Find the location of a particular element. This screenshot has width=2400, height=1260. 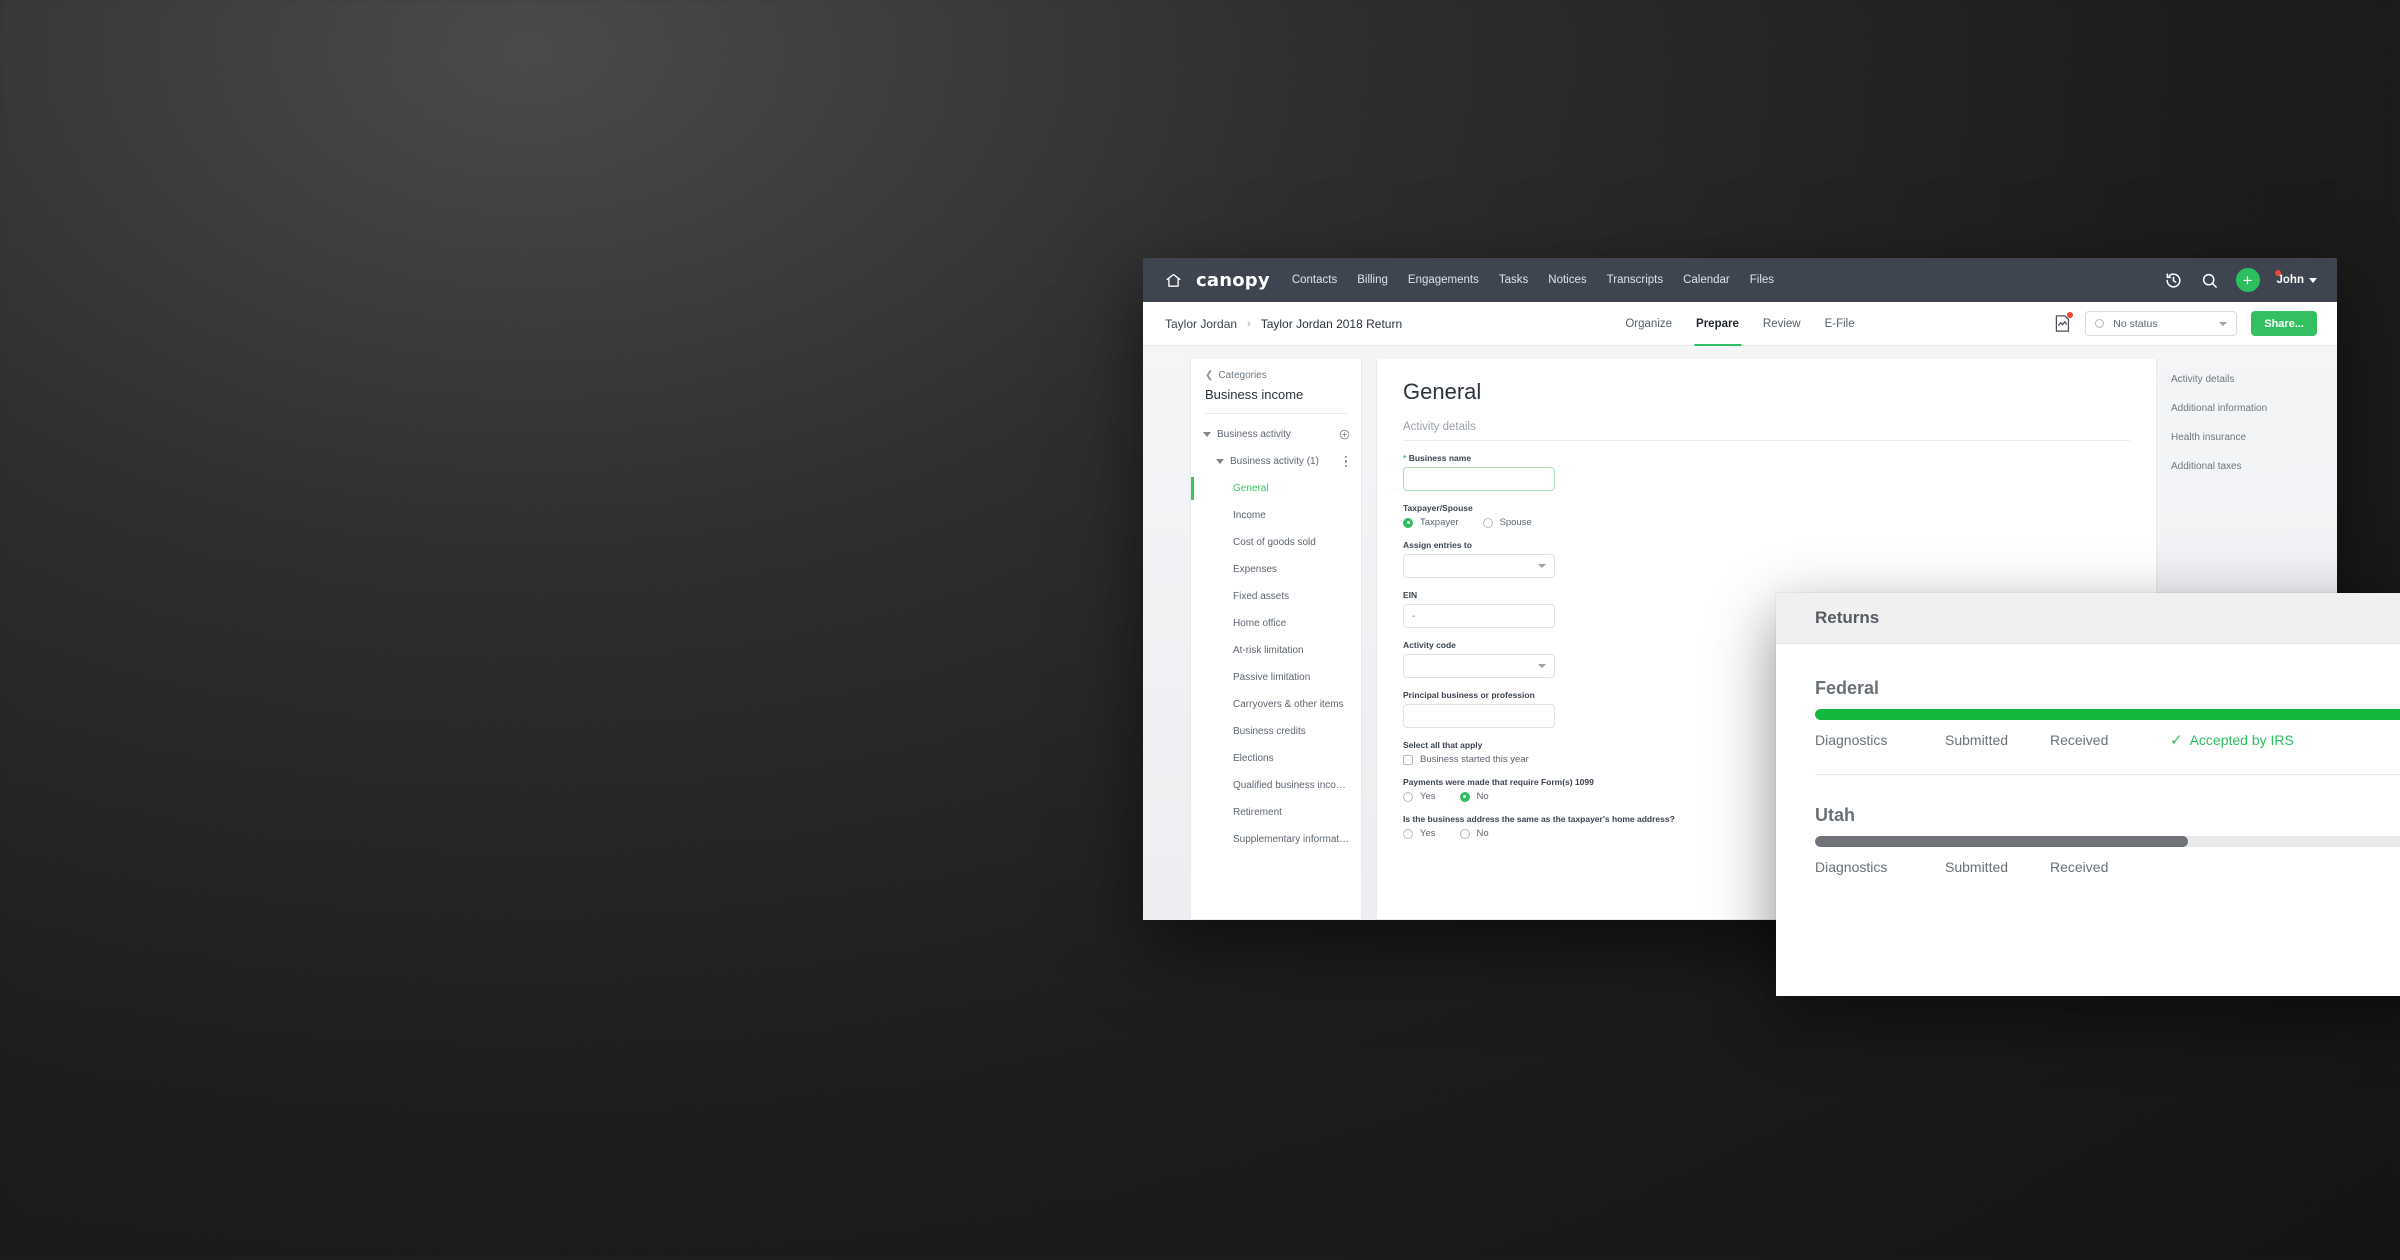

section-link-additional-information: Additional information is located at coordinates (2254, 408).